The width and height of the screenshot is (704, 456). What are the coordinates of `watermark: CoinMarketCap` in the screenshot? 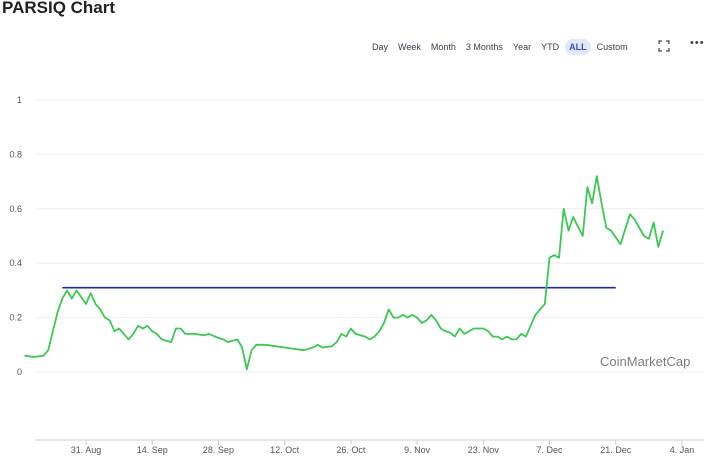 It's located at (645, 361).